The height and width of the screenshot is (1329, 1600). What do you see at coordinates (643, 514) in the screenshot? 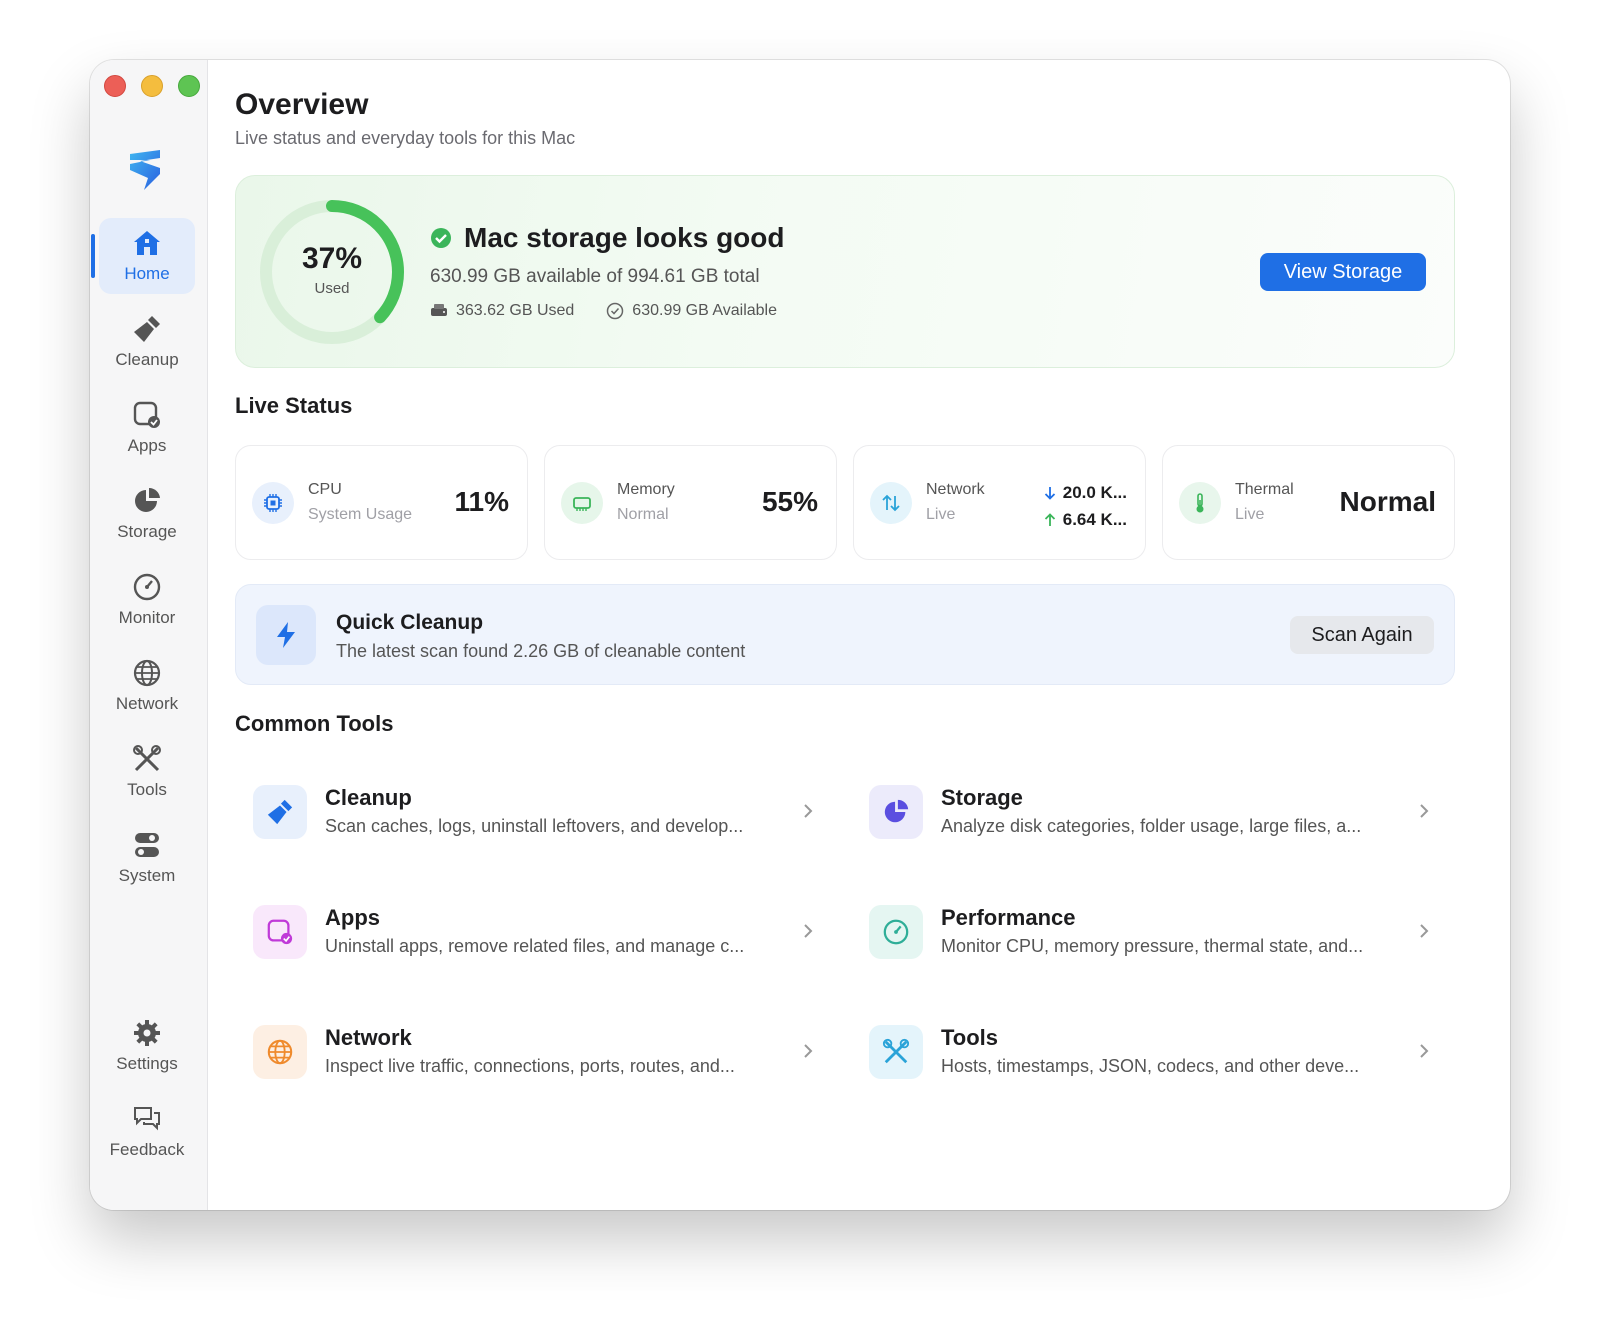
I see `memory-sub-label: Normal` at bounding box center [643, 514].